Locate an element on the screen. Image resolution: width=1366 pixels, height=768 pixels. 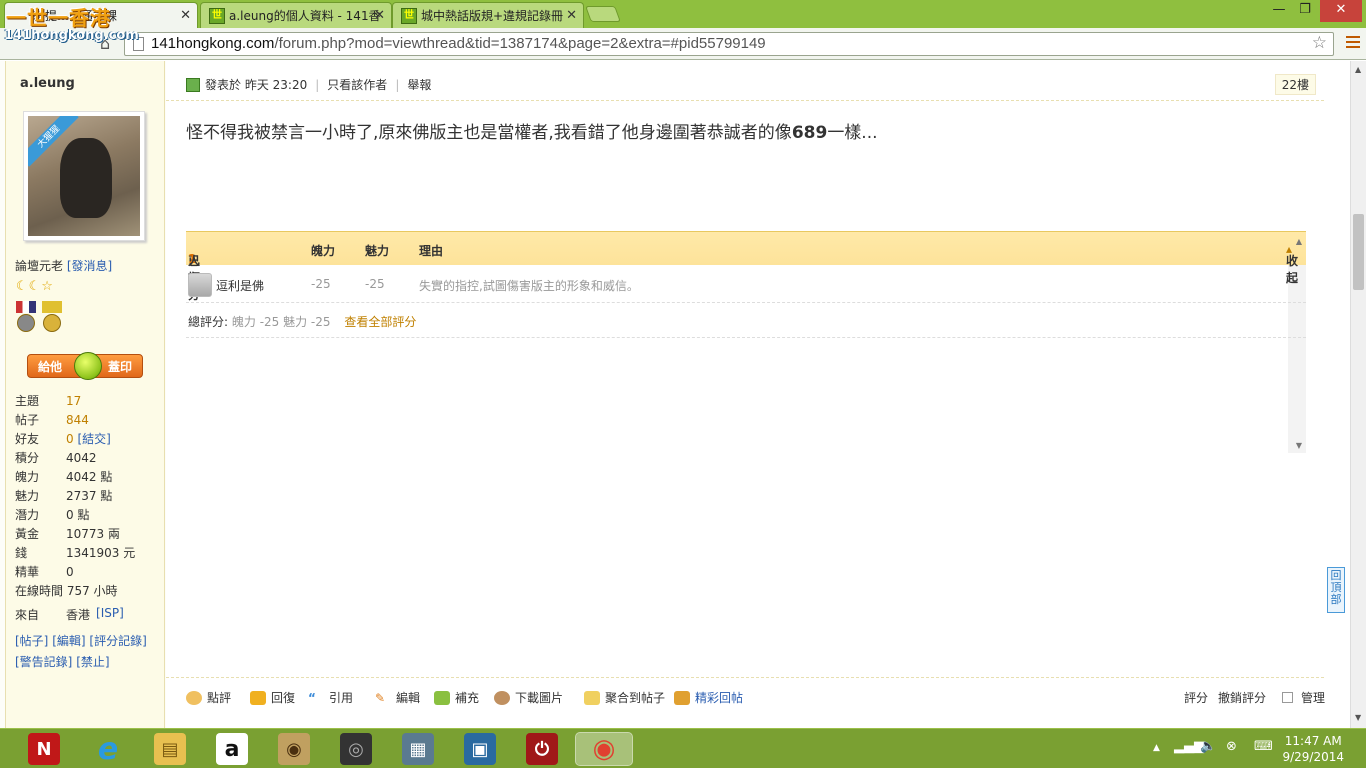
tab-title: a.leung的個人資料 - 141香 is located at coordinates (305, 16).